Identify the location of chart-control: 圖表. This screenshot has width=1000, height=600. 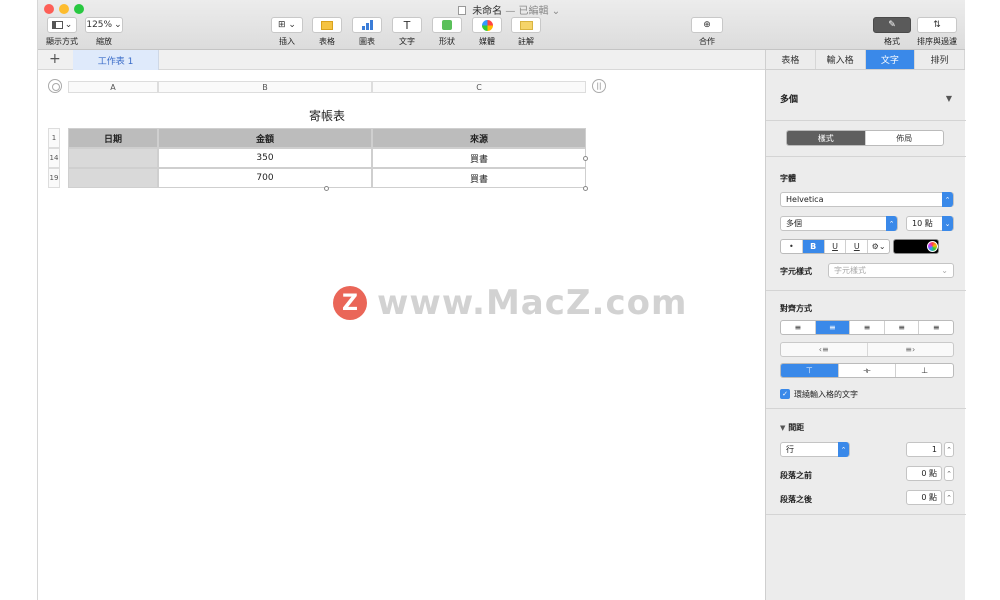
(367, 32).